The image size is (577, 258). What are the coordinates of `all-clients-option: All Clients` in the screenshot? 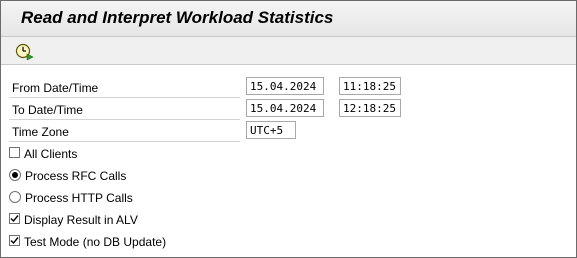 It's located at (159, 153).